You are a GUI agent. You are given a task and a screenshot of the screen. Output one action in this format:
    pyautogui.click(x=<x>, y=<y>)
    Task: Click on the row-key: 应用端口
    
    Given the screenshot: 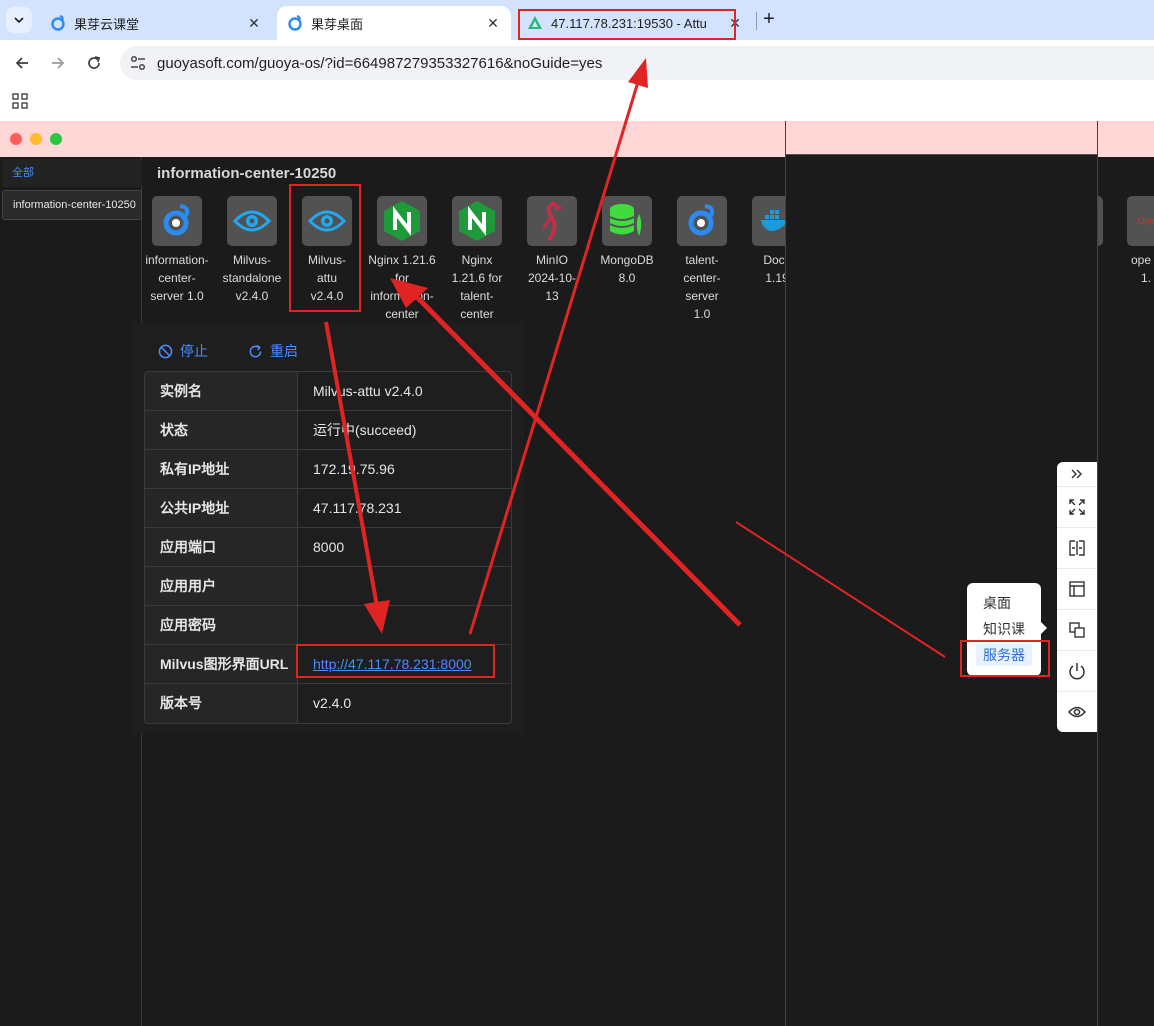 What is the action you would take?
    pyautogui.click(x=221, y=547)
    